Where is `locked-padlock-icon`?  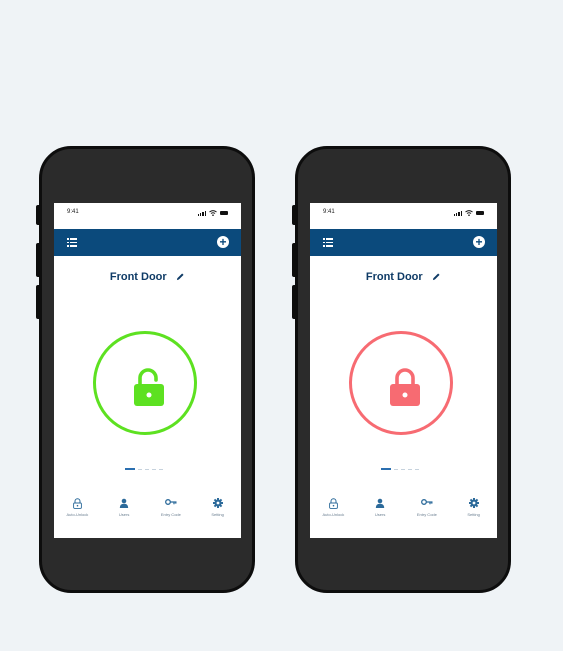
locked-padlock-icon is located at coordinates (405, 387).